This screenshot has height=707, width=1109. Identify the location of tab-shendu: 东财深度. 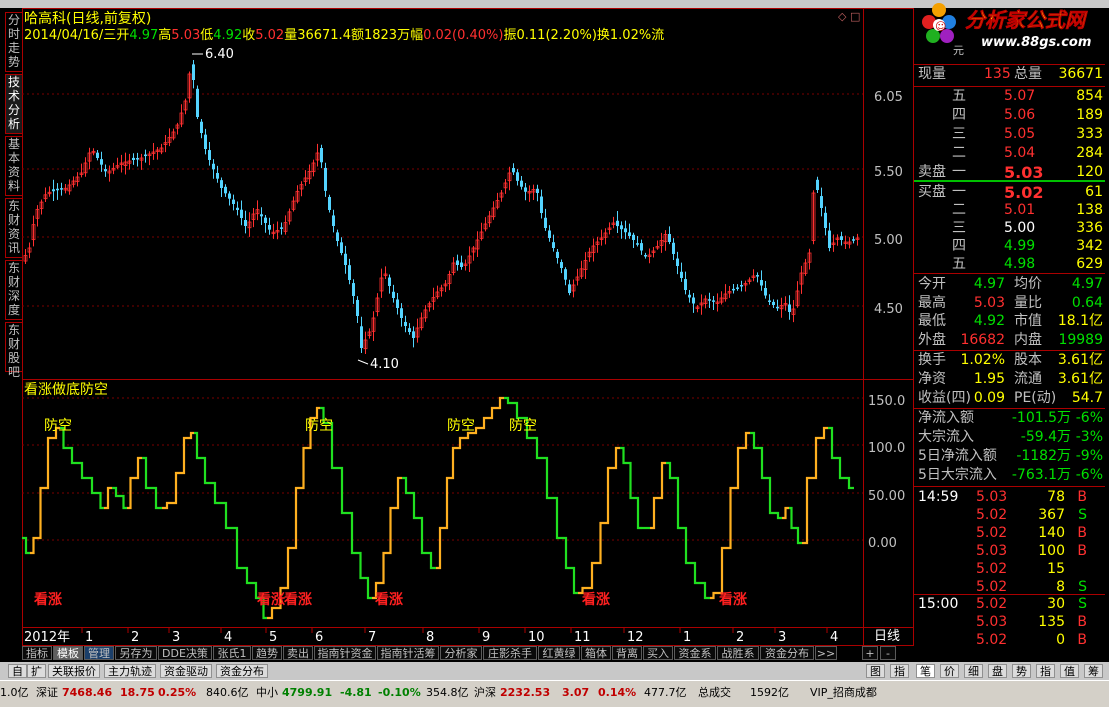
(13, 290).